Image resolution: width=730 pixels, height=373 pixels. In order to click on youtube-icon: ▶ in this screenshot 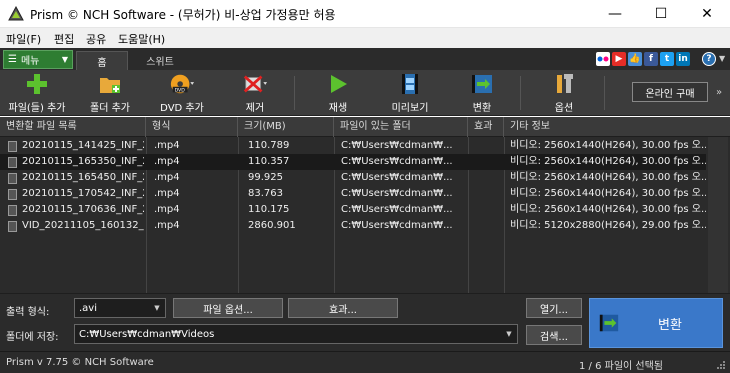, I will do `click(619, 59)`.